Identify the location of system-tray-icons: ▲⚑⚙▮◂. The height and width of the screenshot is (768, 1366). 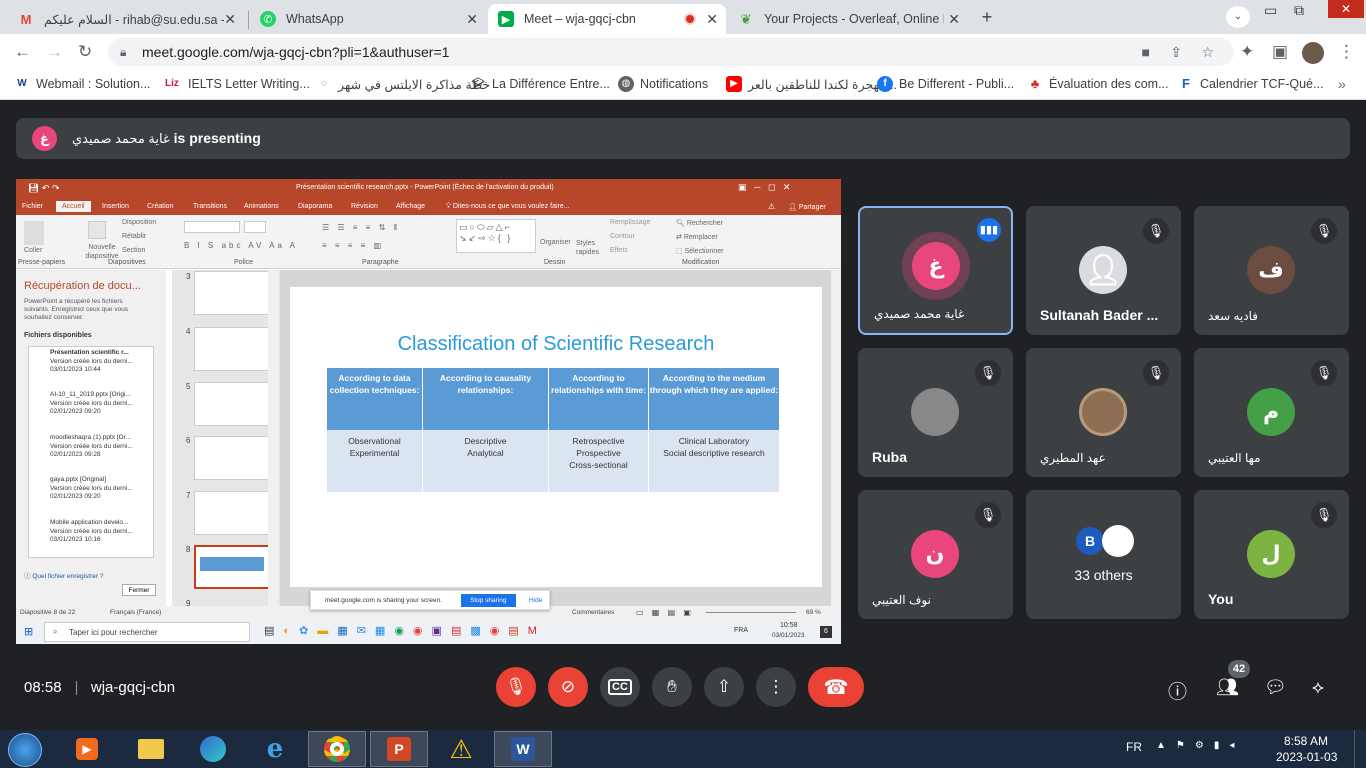
(1200, 745).